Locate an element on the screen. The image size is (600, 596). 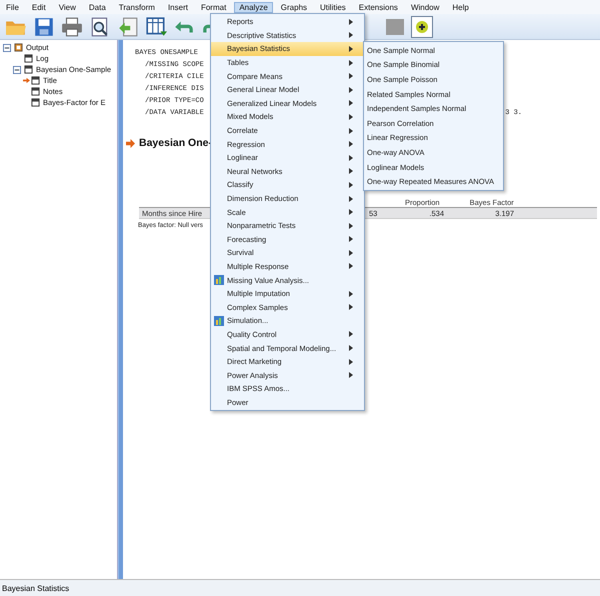
save-icon is located at coordinates (44, 26).